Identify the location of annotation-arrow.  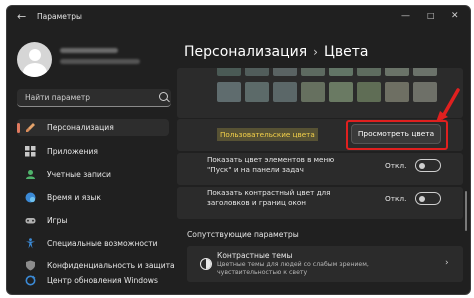
(448, 105).